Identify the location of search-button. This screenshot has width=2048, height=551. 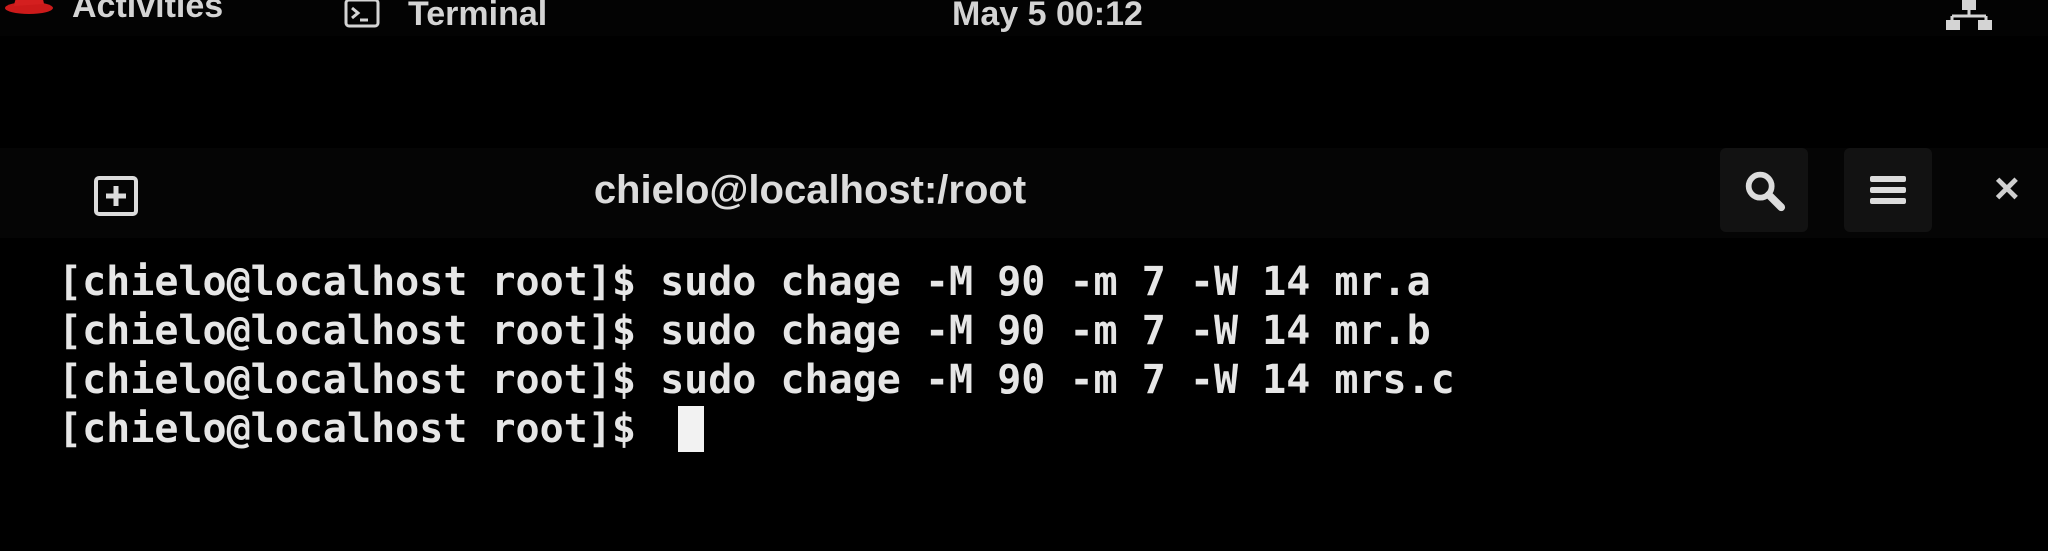
(1764, 190).